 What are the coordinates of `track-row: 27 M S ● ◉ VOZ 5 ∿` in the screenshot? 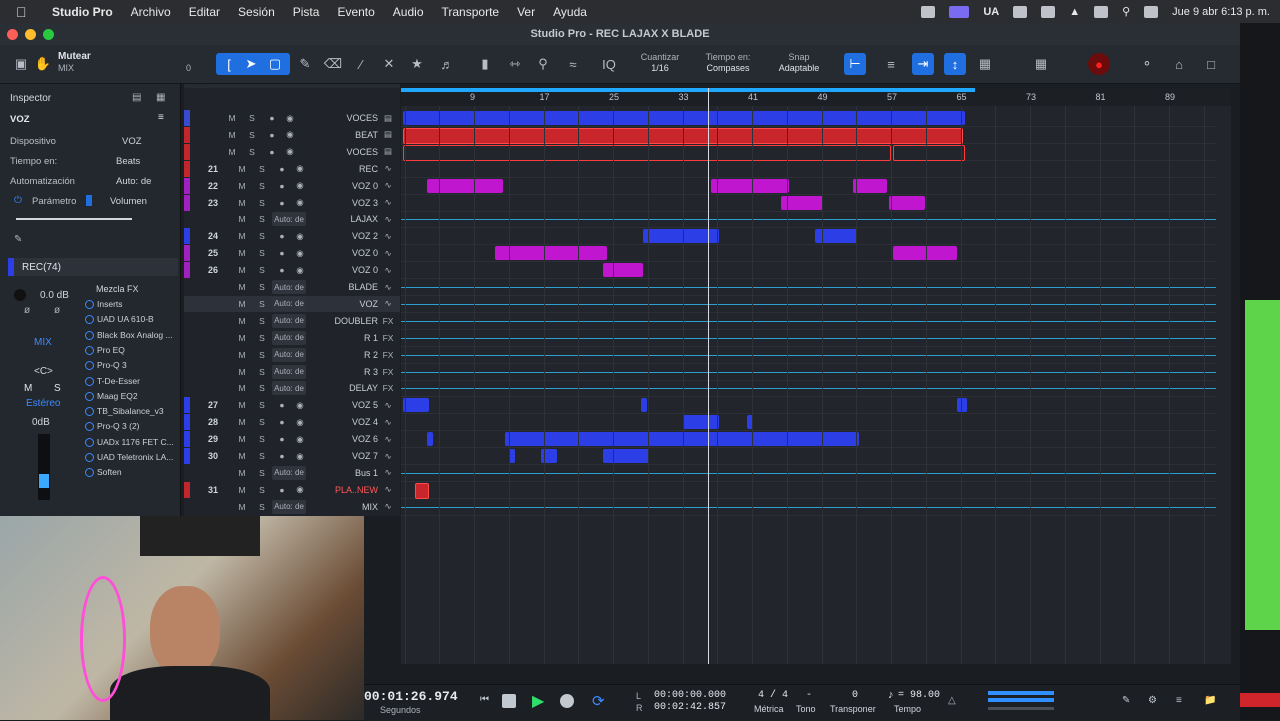 It's located at (292, 405).